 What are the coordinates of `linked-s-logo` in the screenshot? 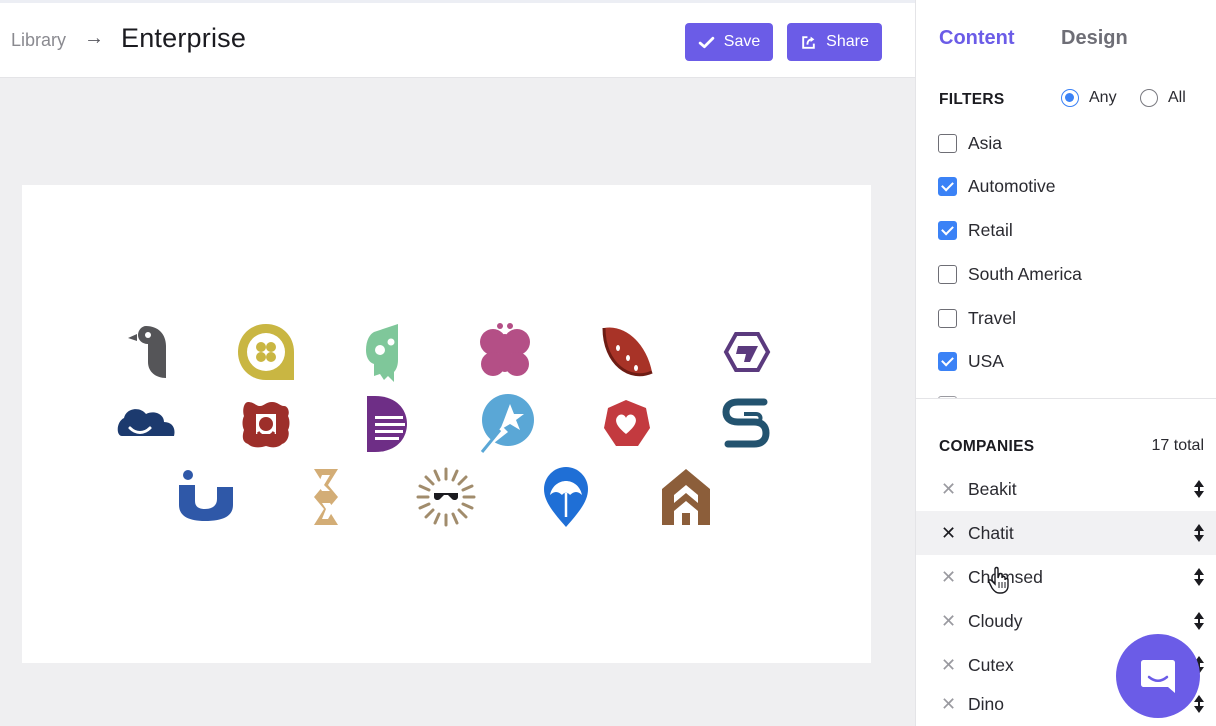 It's located at (746, 424).